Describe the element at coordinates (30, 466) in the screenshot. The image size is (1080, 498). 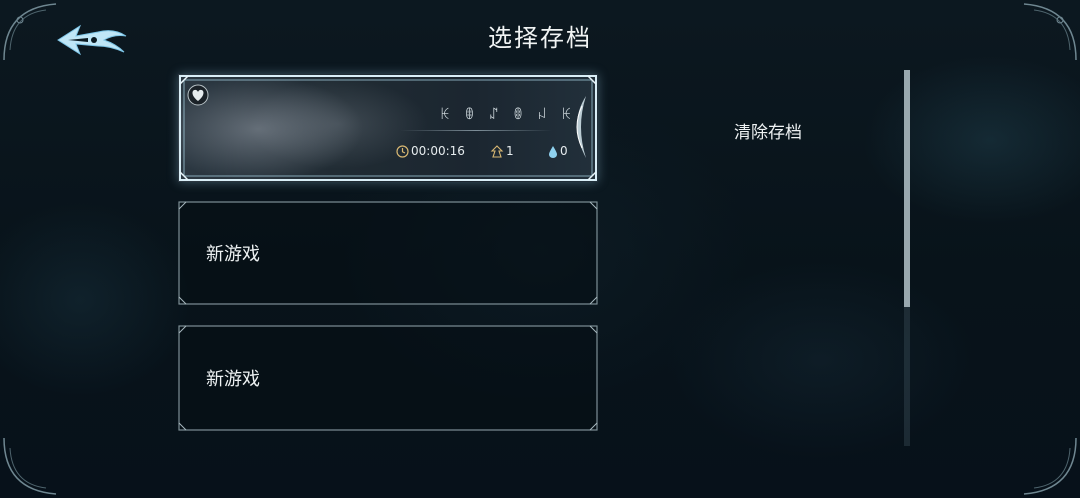
I see `corner-ornament-bottom-left` at that location.